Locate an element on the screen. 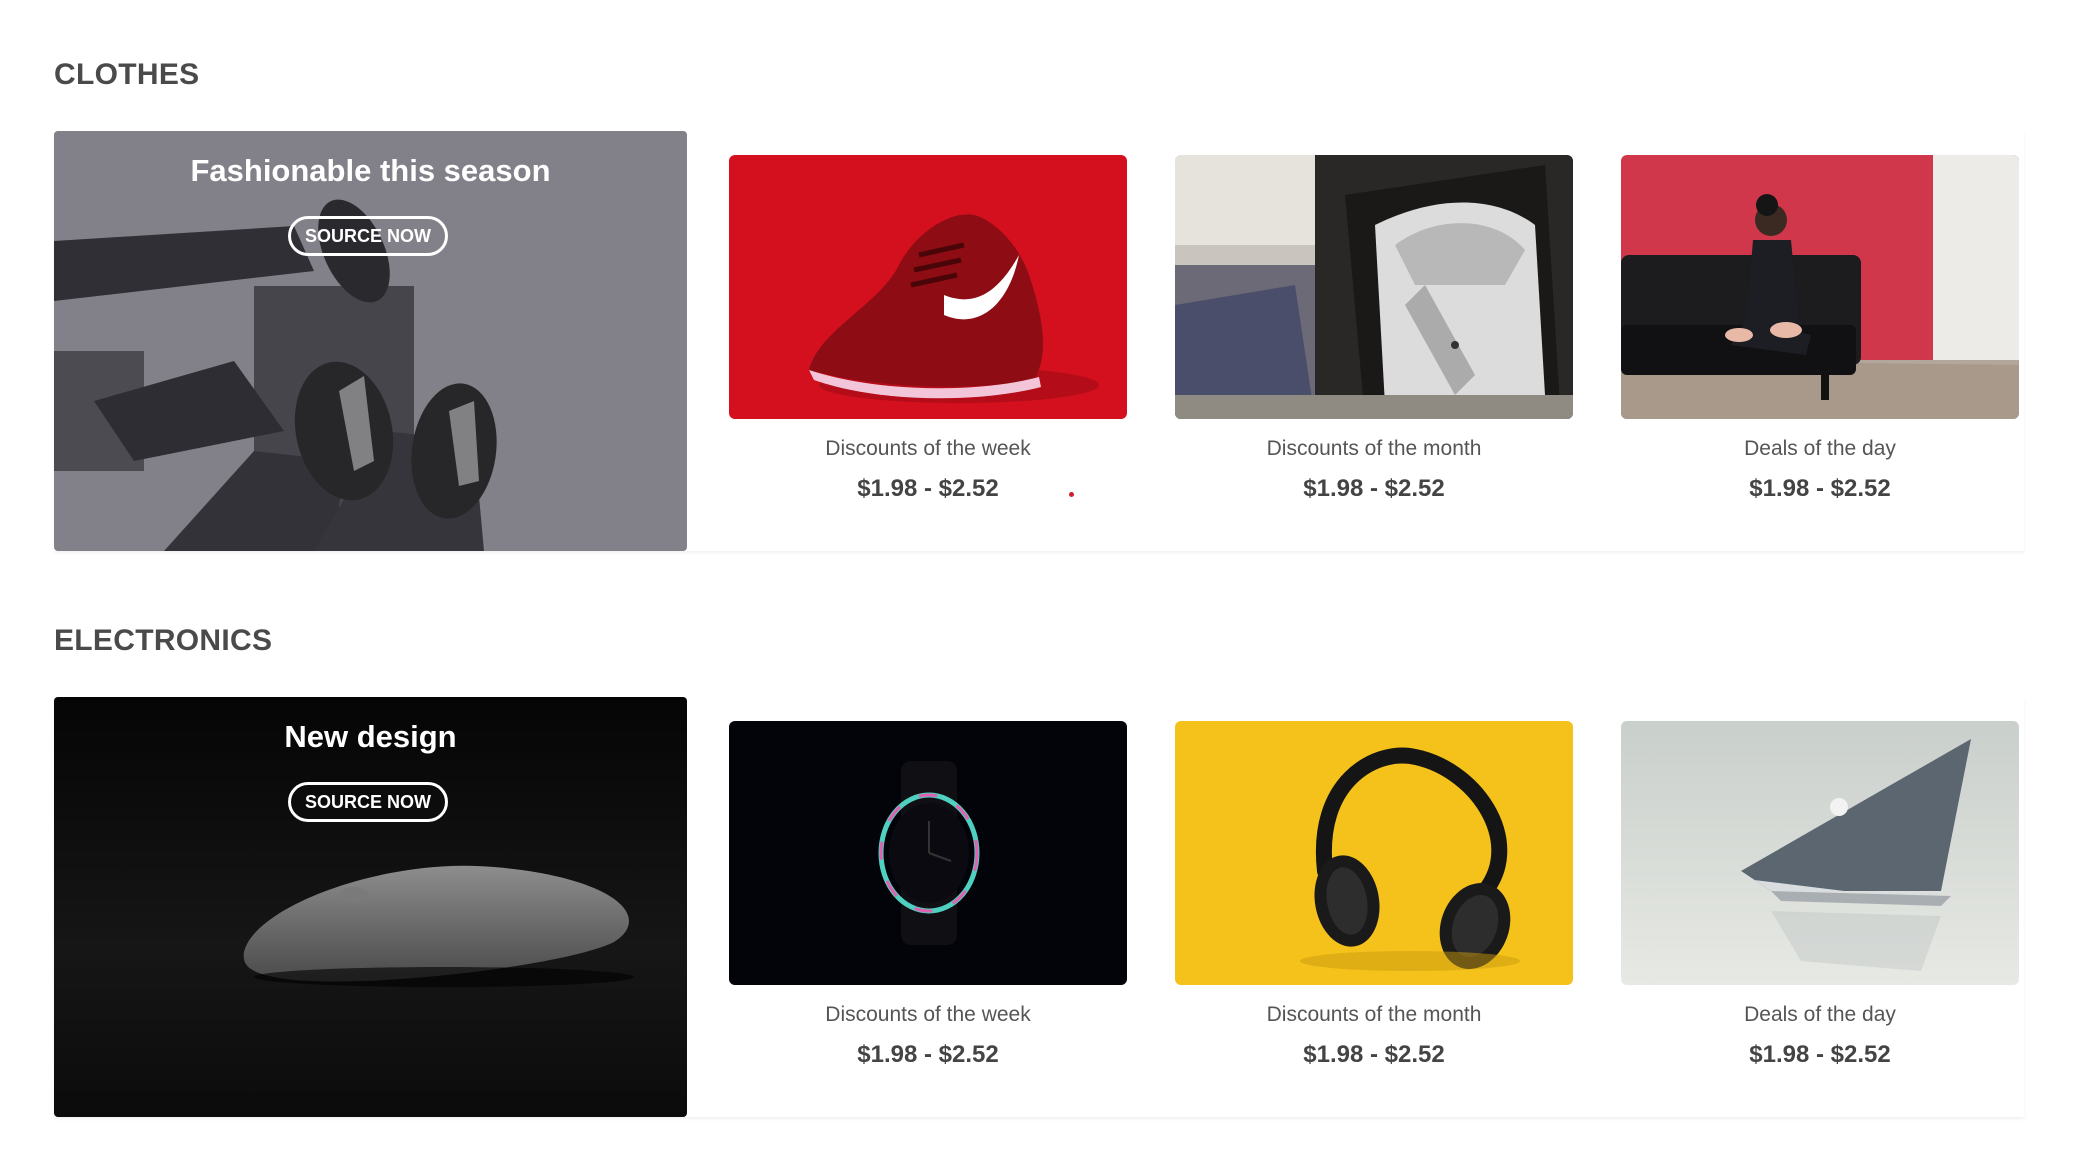 The height and width of the screenshot is (1171, 2079). watch-image is located at coordinates (928, 853).